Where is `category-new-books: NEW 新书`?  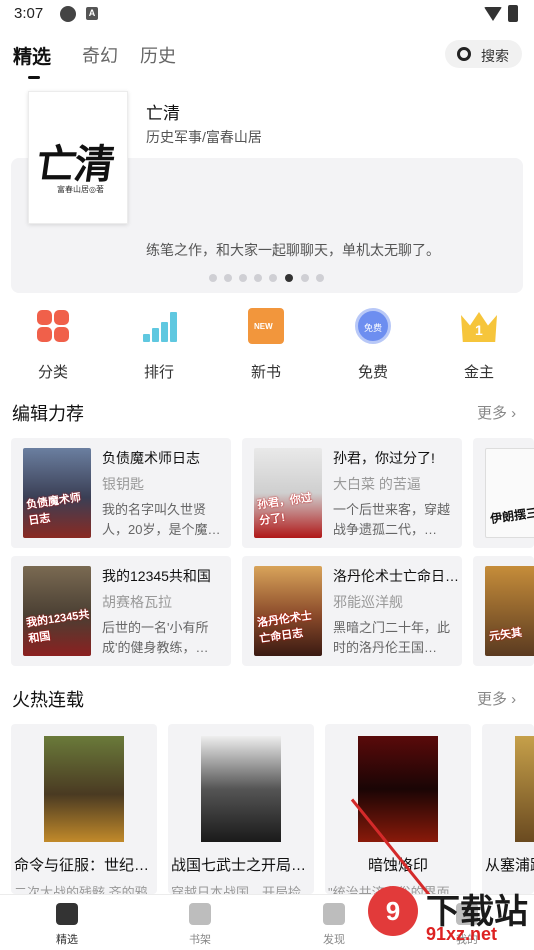
category-new-books: NEW 新书 is located at coordinates (266, 346).